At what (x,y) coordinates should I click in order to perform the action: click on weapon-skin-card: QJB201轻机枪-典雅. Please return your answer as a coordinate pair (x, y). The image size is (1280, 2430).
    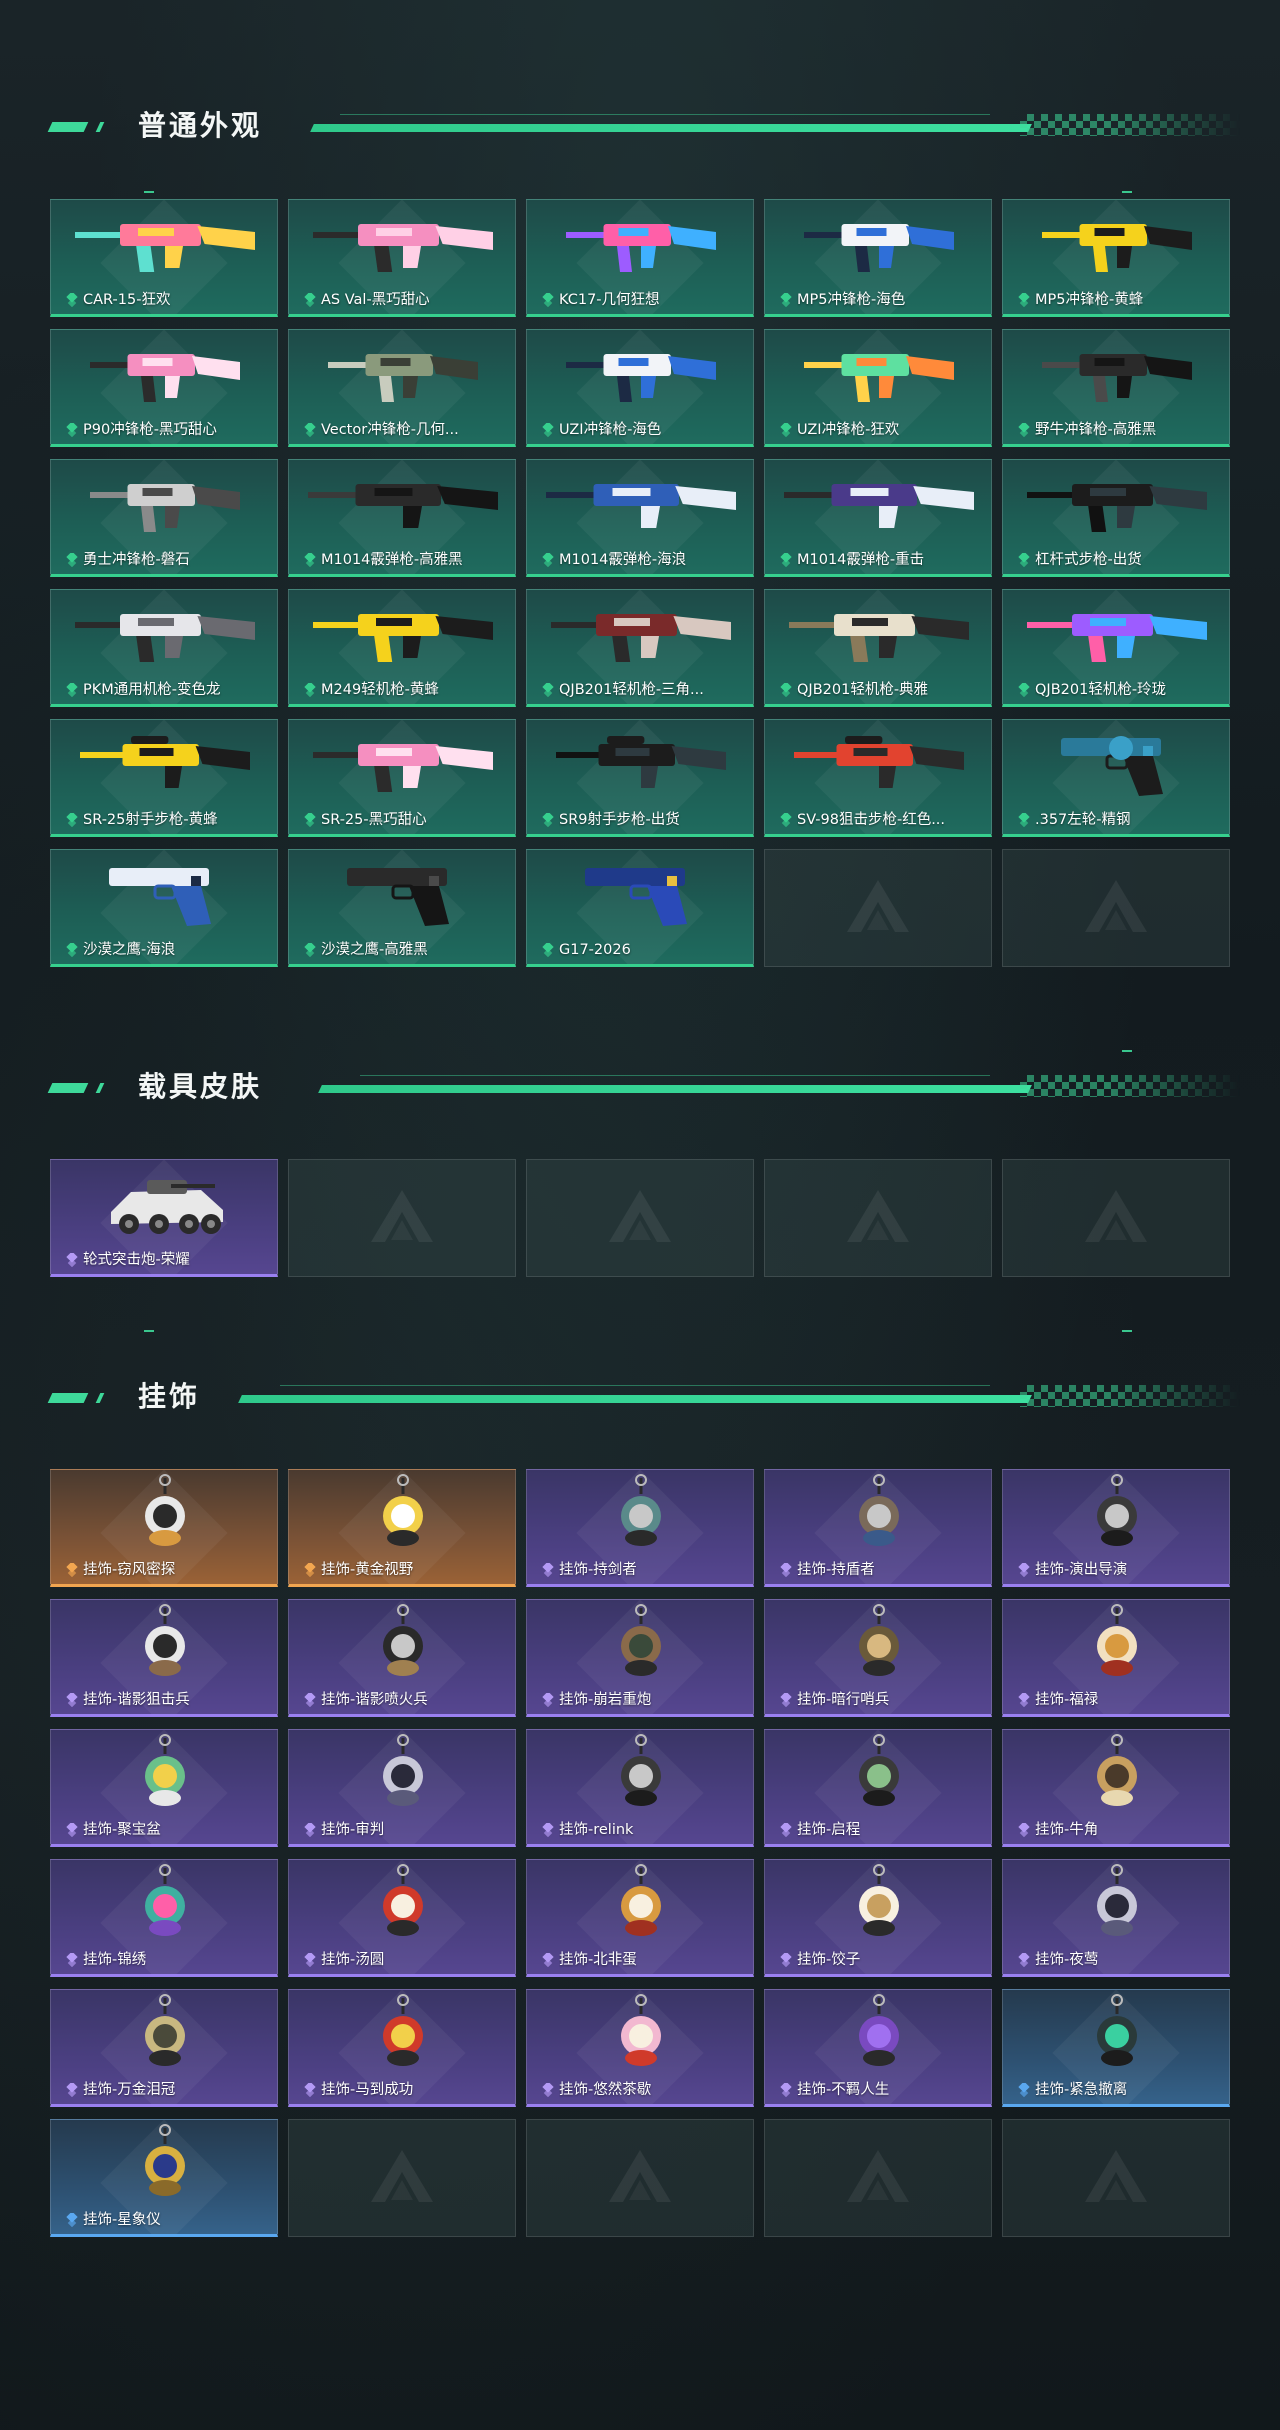
    Looking at the image, I should click on (878, 648).